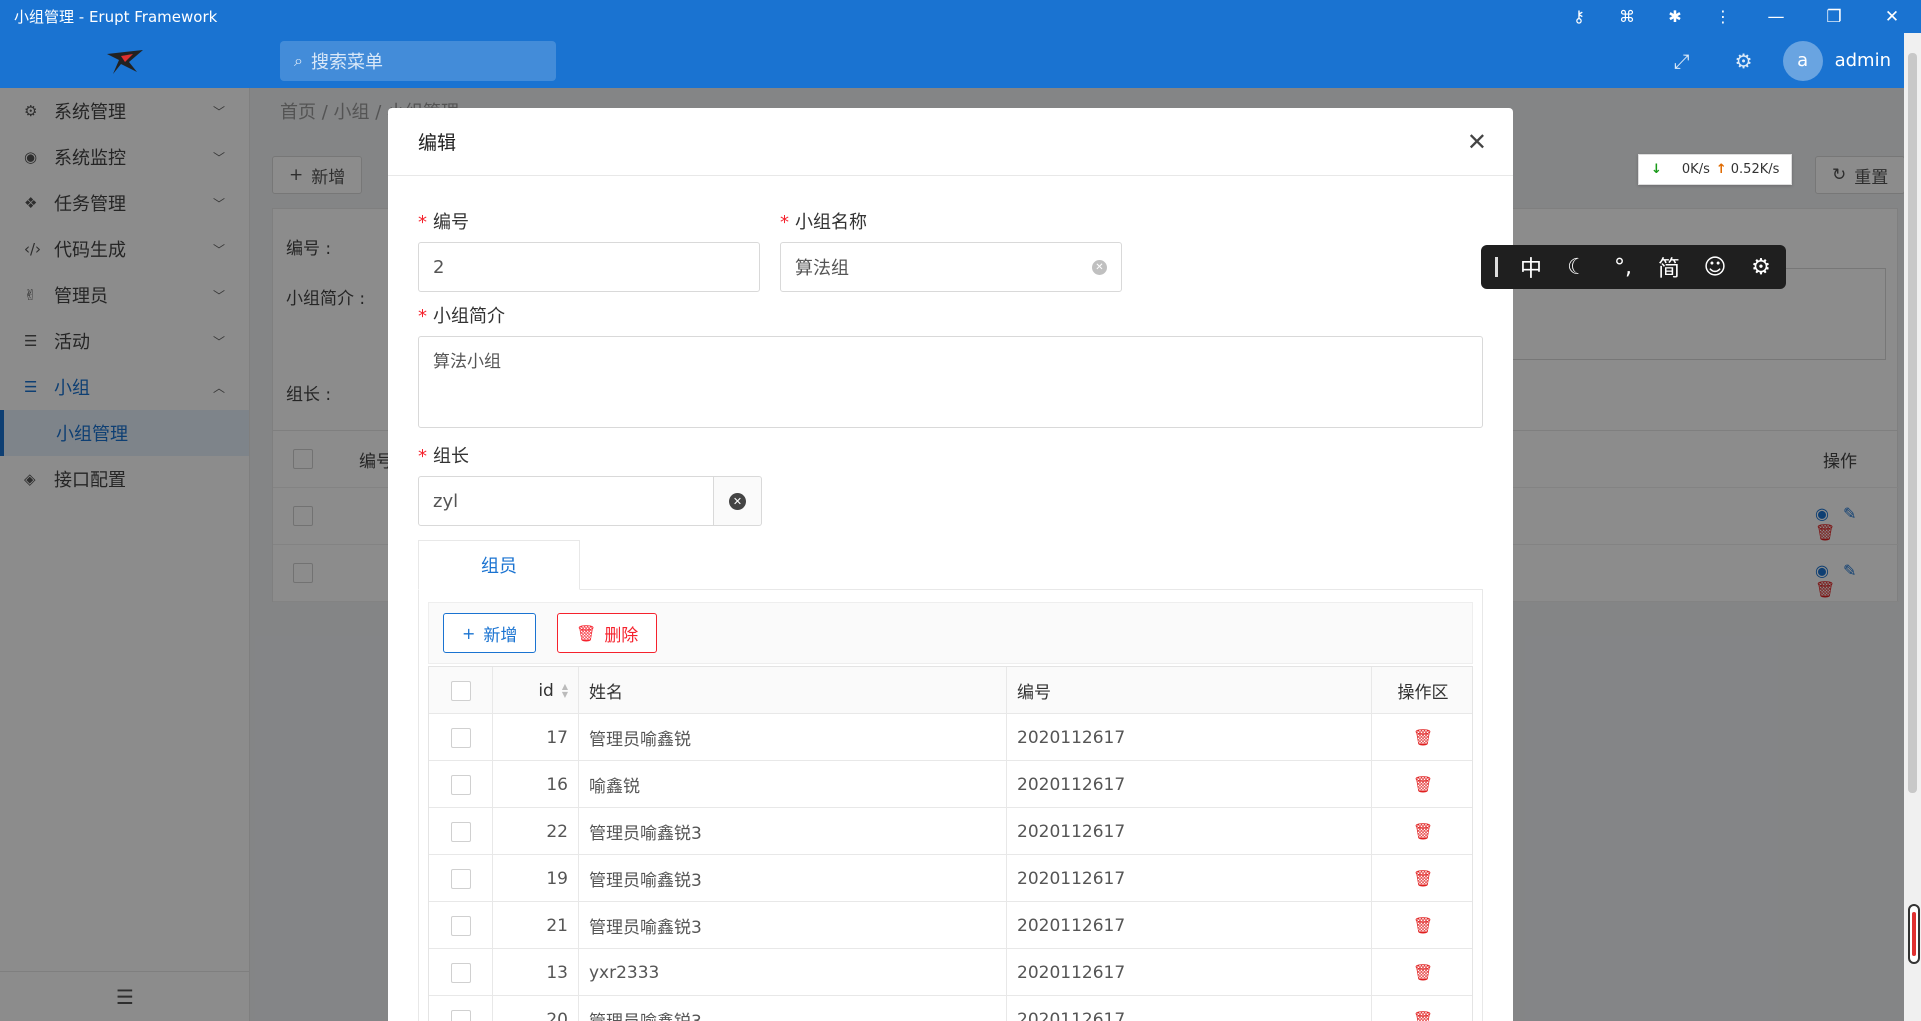 This screenshot has width=1921, height=1021. Describe the element at coordinates (460, 690) in the screenshot. I see `select-all-checkbox` at that location.